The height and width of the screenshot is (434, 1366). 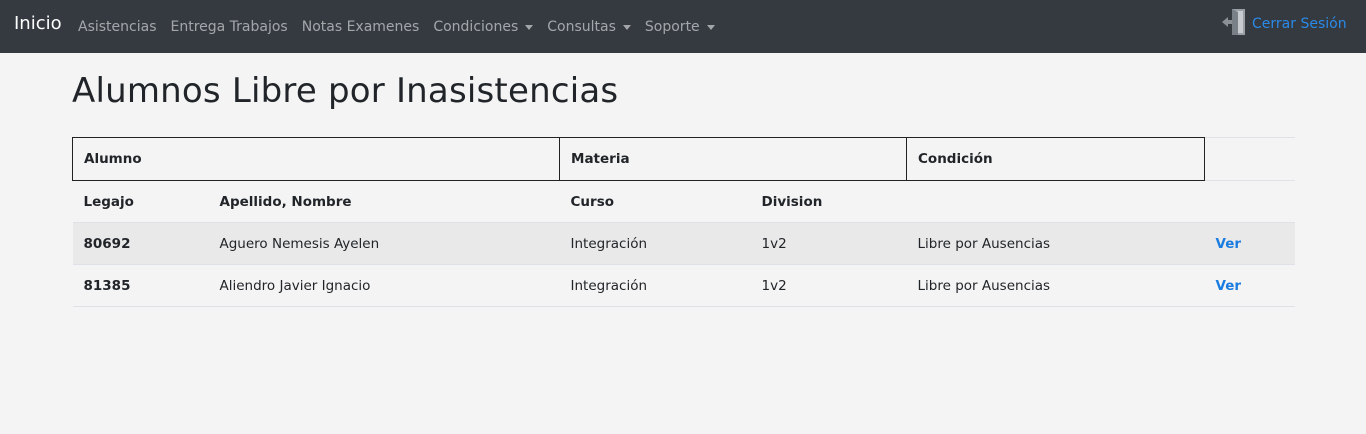 I want to click on logout-link: Cerrar Sesión, so click(x=1284, y=24).